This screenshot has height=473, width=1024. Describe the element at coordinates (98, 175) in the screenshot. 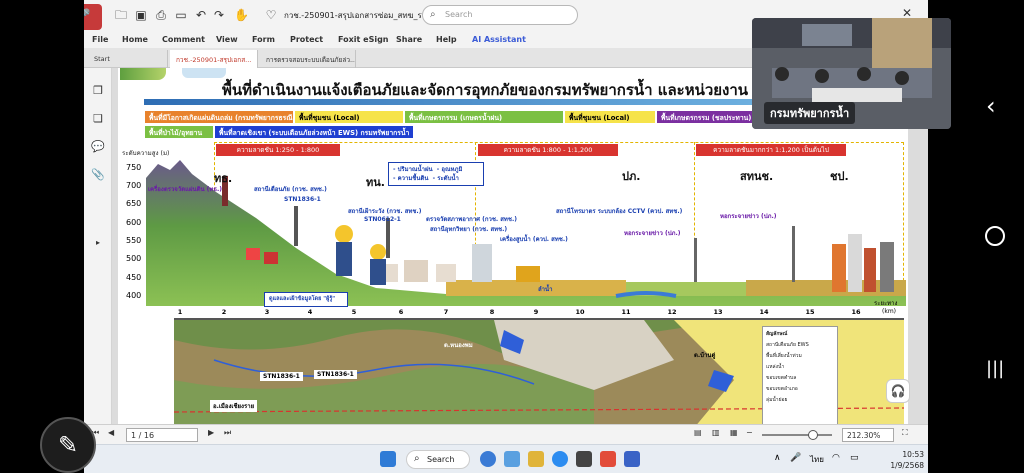

I see `attachment-icon: 📎` at that location.